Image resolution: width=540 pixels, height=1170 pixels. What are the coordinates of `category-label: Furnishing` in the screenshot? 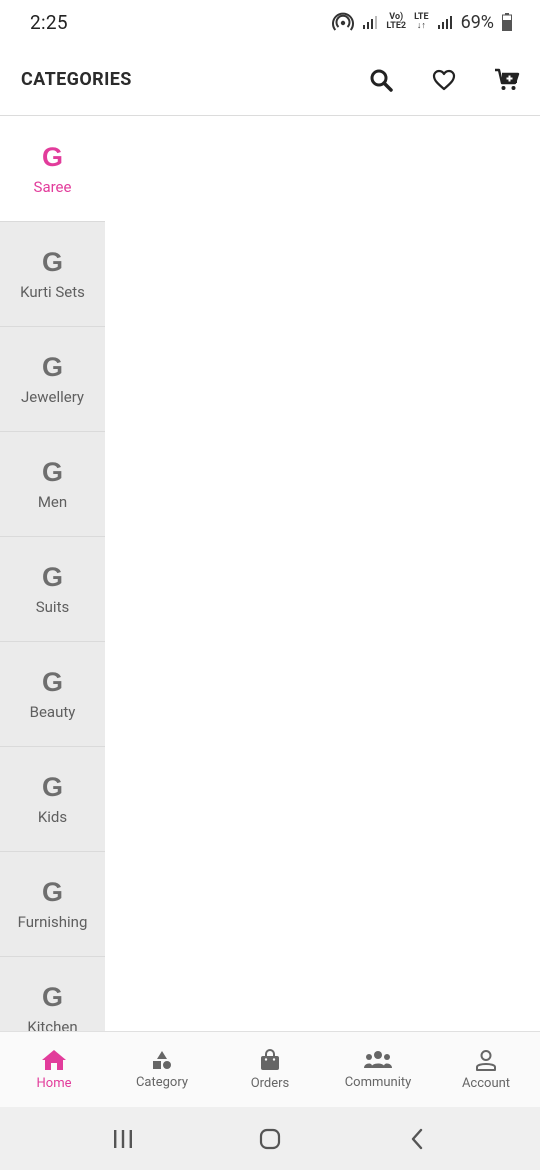 It's located at (52, 922).